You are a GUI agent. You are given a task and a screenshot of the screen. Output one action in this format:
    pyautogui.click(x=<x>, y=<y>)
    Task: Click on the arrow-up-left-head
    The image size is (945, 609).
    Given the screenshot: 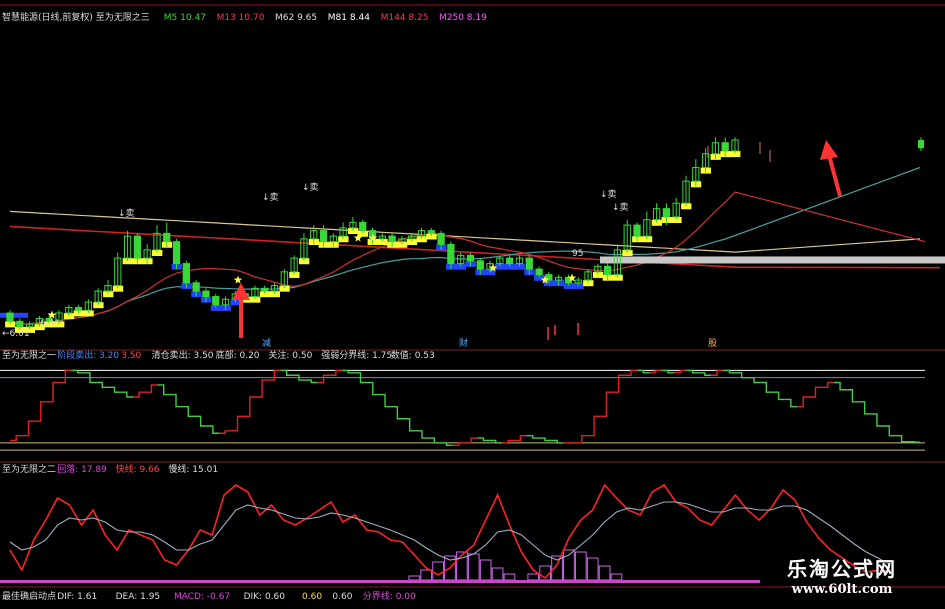 What is the action you would take?
    pyautogui.click(x=241, y=291)
    